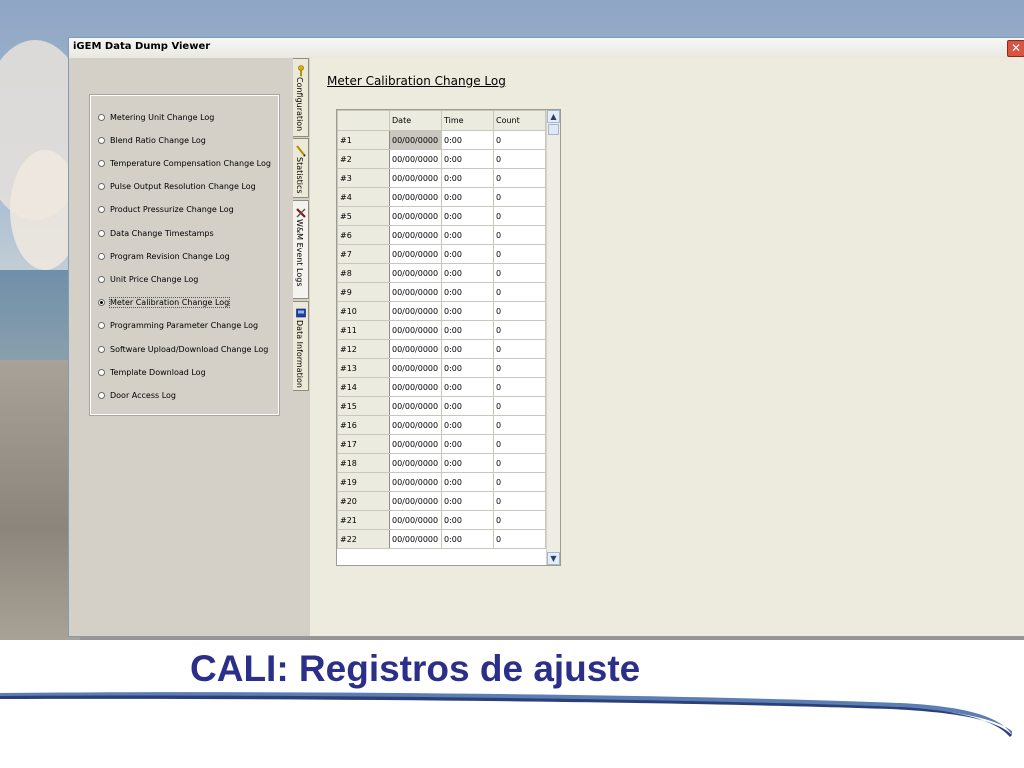 This screenshot has width=1024, height=768. What do you see at coordinates (363, 482) in the screenshot?
I see `row-header-cell: #19` at bounding box center [363, 482].